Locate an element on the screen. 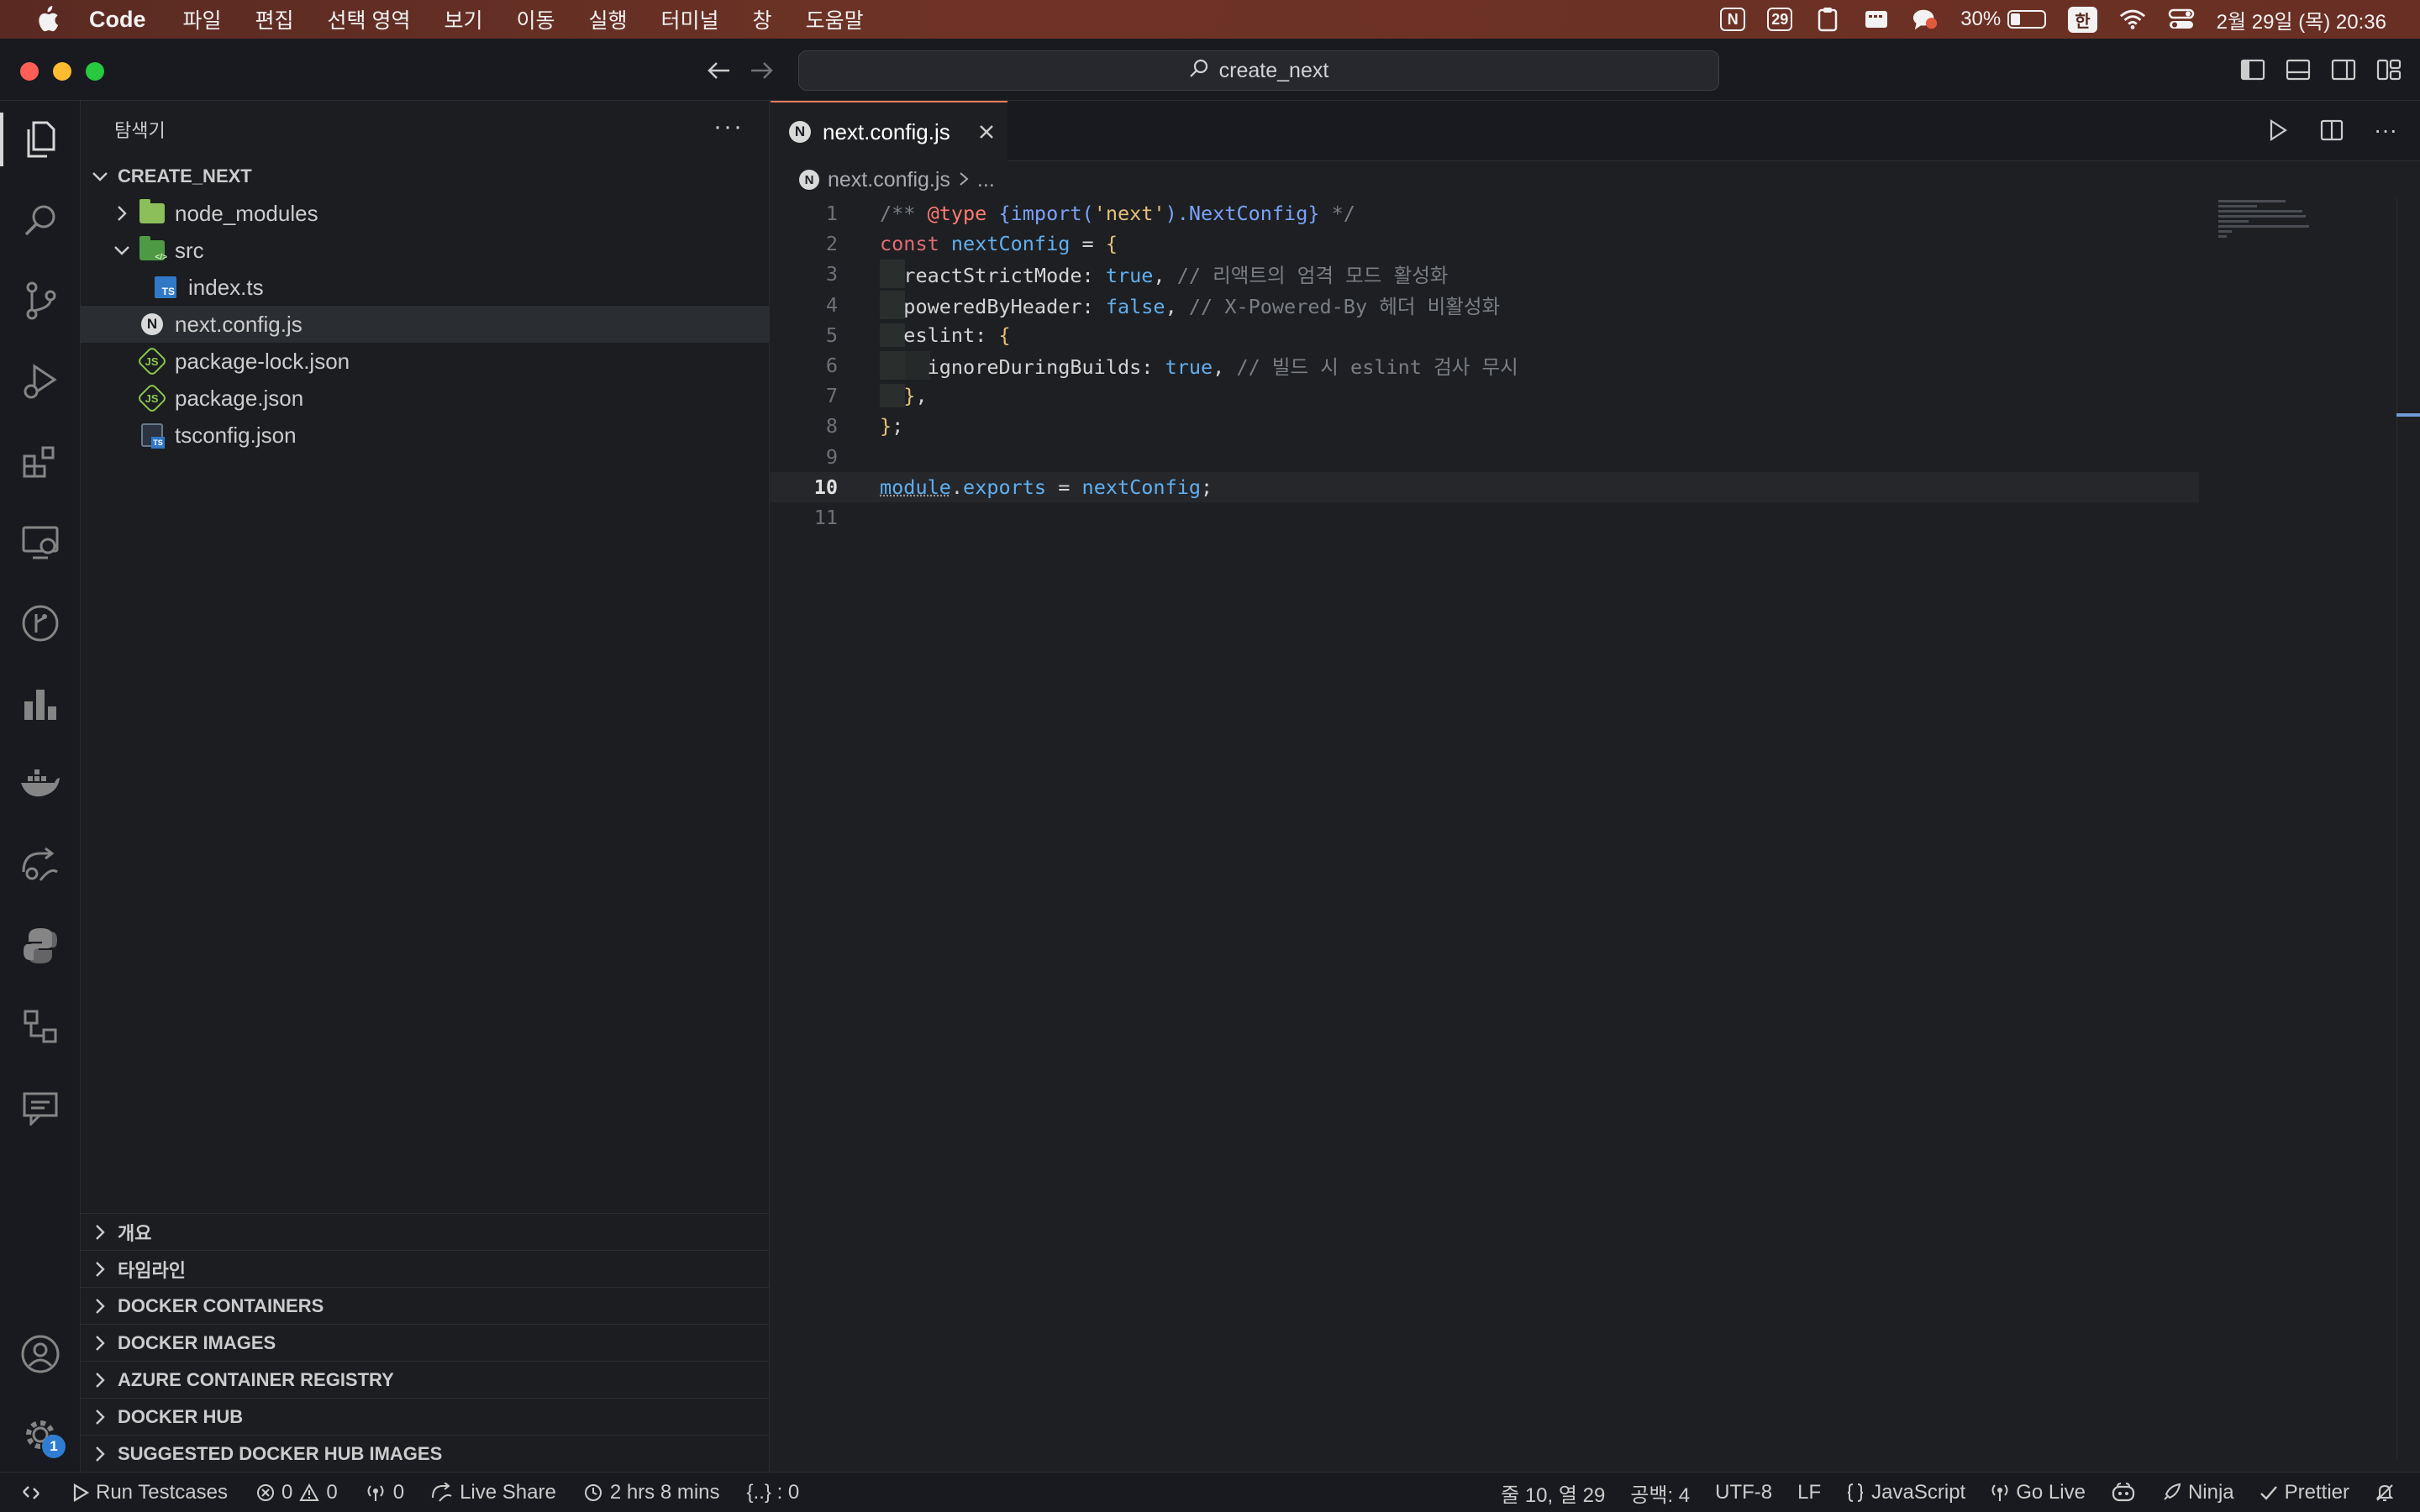  control-center-icon is located at coordinates (2181, 19).